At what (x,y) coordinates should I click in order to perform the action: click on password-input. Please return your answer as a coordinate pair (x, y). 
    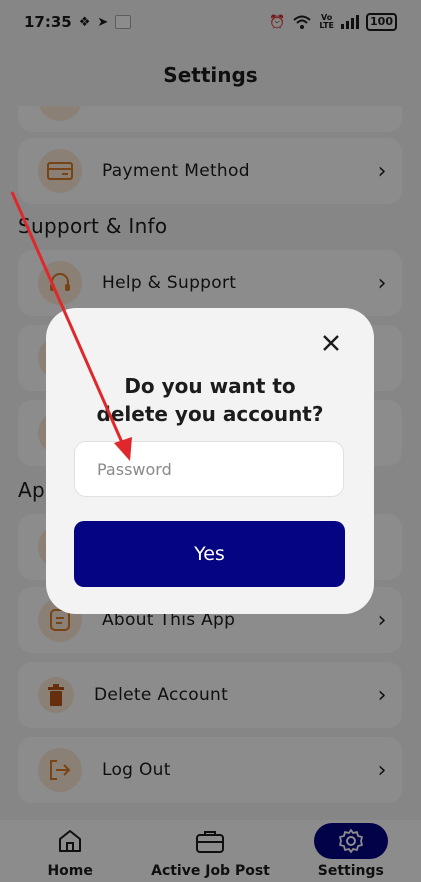
    Looking at the image, I should click on (209, 469).